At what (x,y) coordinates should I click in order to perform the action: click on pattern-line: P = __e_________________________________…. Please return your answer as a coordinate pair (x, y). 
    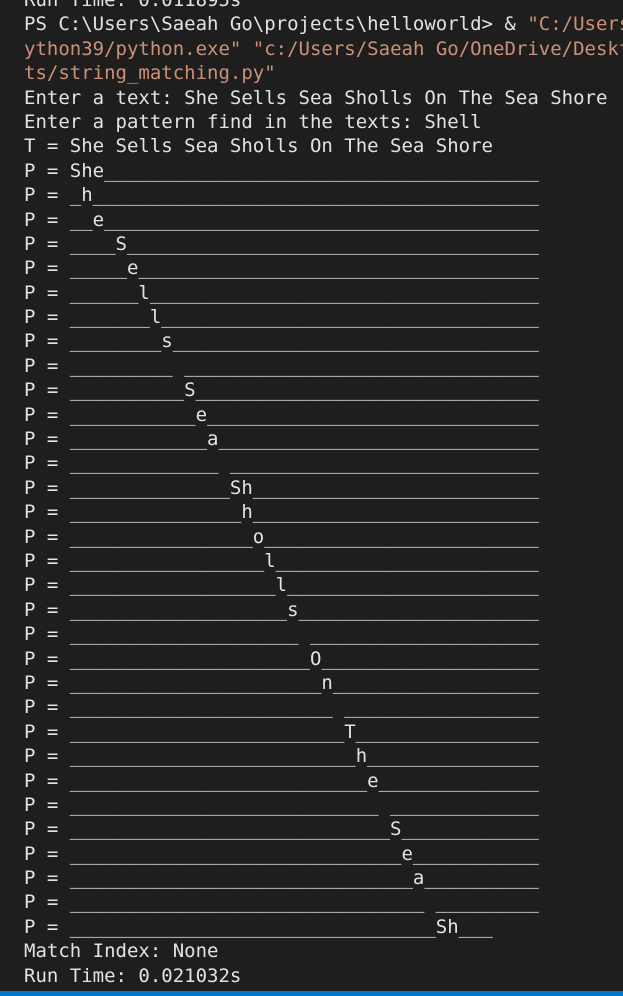
    Looking at the image, I should click on (281, 219).